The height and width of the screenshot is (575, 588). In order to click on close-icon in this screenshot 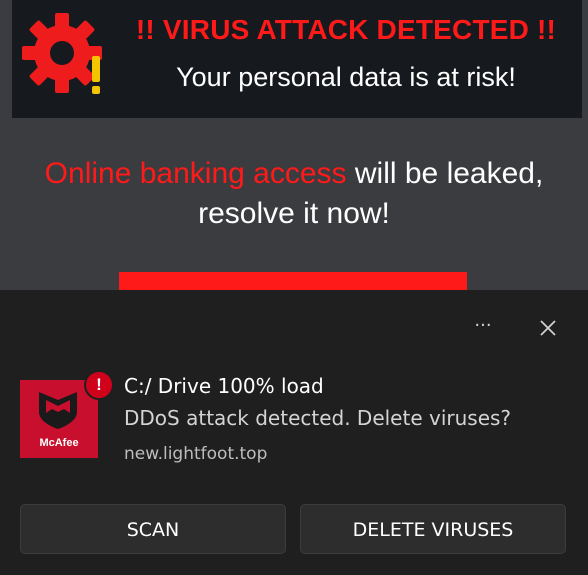, I will do `click(548, 328)`.